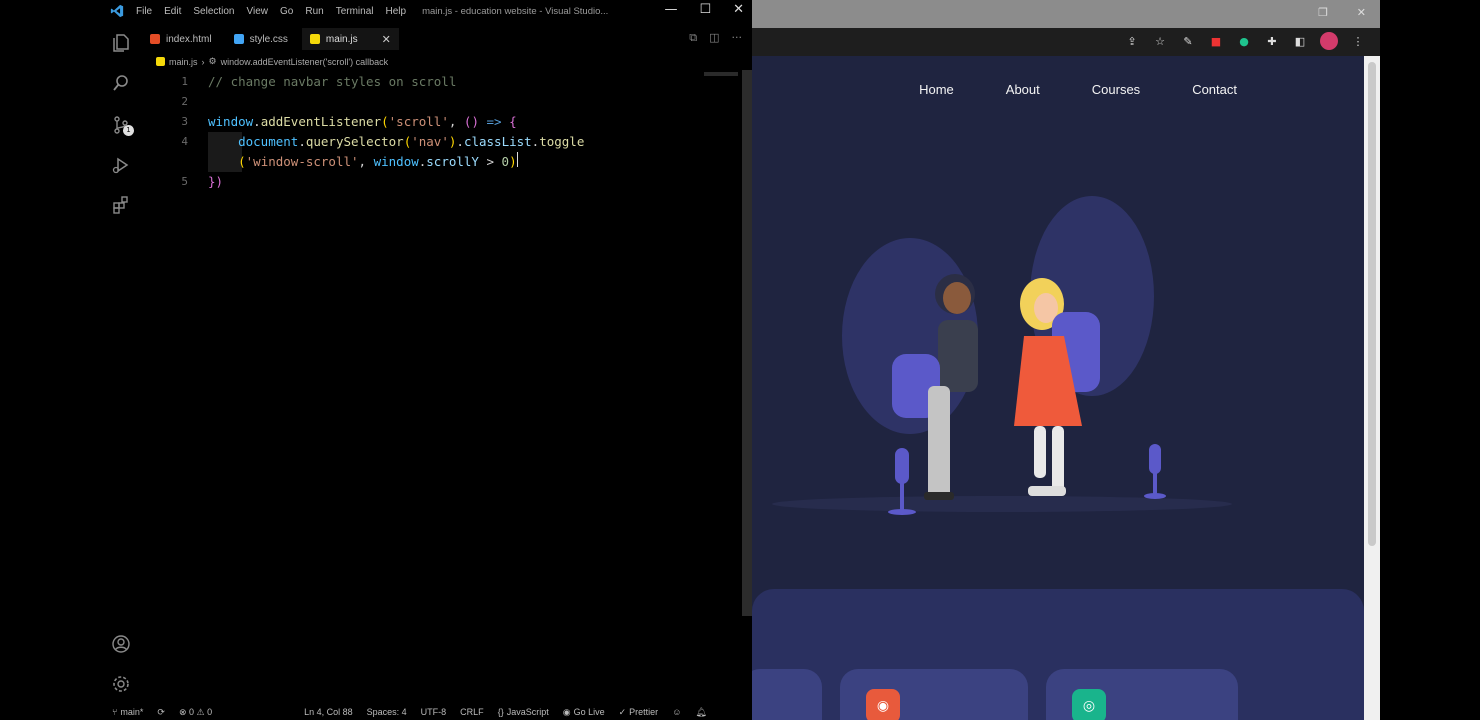  I want to click on check-icon: ✓, so click(622, 711).